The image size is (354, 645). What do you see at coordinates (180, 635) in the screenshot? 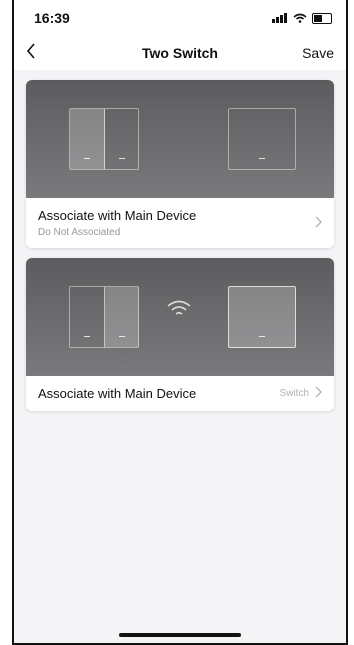
I see `home-indicator` at bounding box center [180, 635].